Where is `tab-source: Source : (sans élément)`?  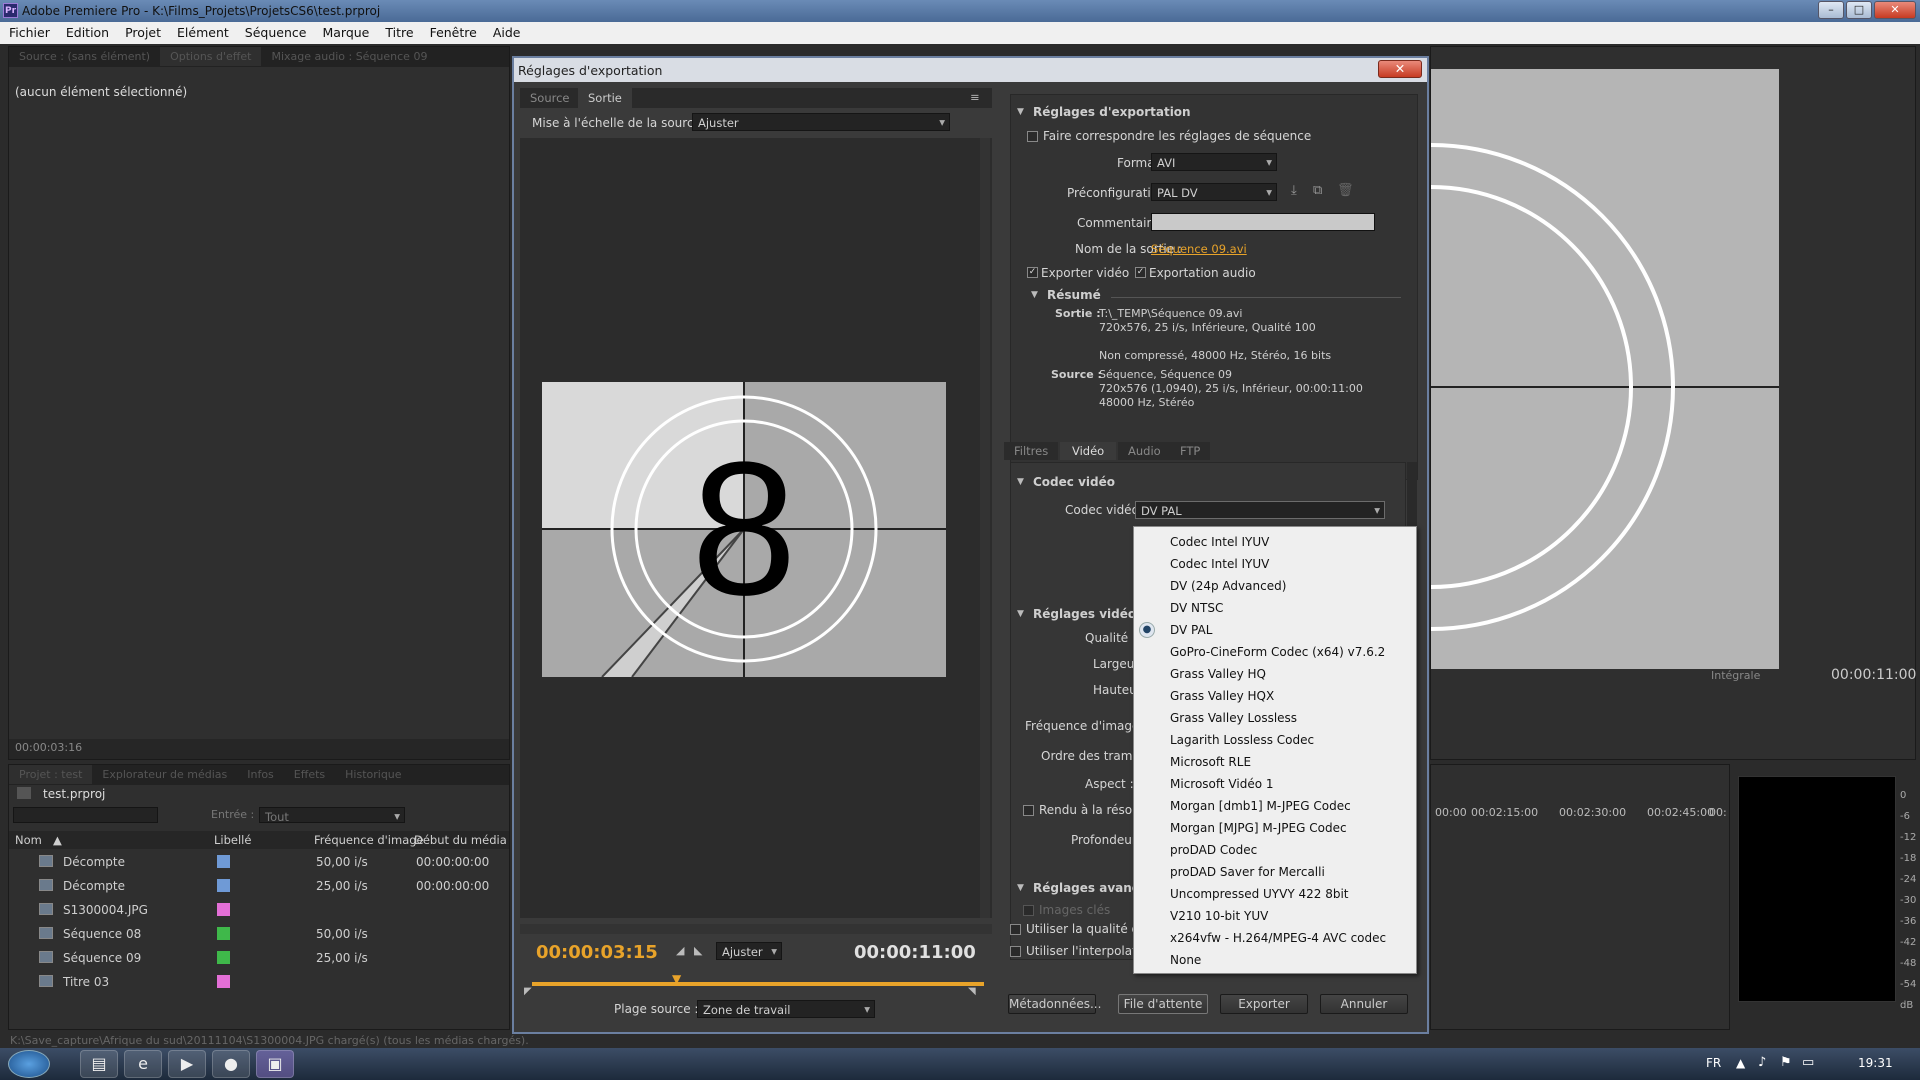
tab-source: Source : (sans élément) is located at coordinates (84, 56).